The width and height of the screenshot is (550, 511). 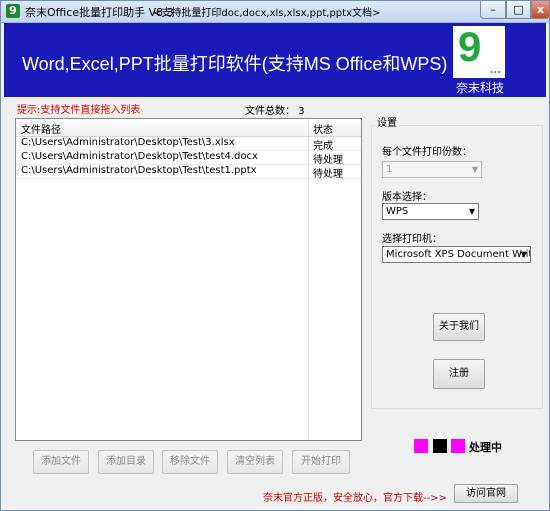 What do you see at coordinates (355, 498) in the screenshot?
I see `footer-promo-text: 奈末官方正版，安全放心，官方下载-->>` at bounding box center [355, 498].